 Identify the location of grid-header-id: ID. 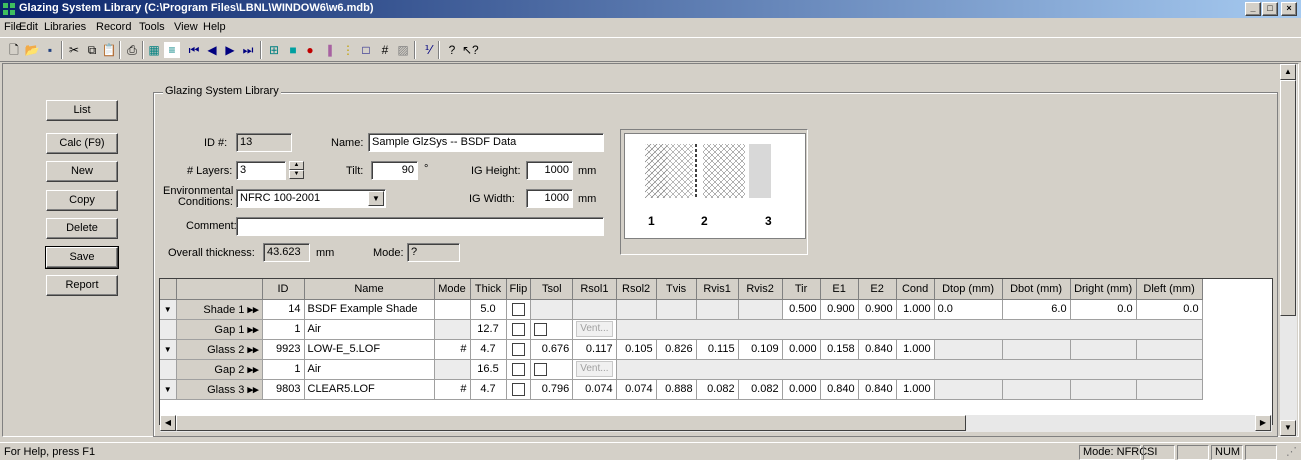
(283, 289).